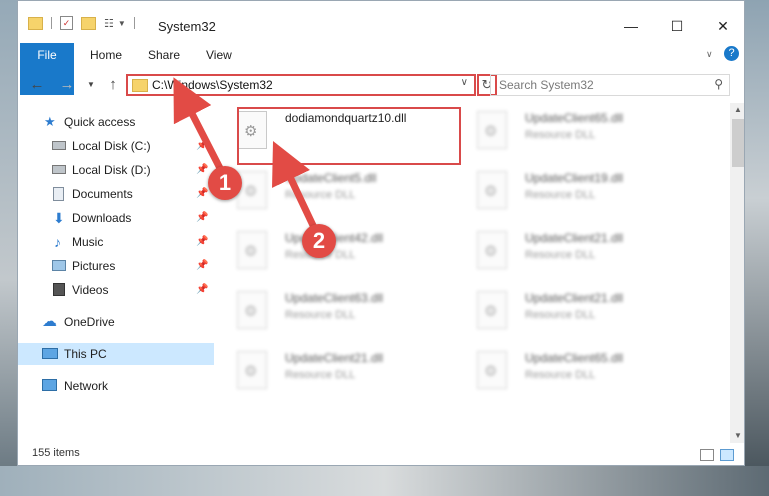  What do you see at coordinates (737, 436) in the screenshot?
I see `scroll-down-icon: ▼` at bounding box center [737, 436].